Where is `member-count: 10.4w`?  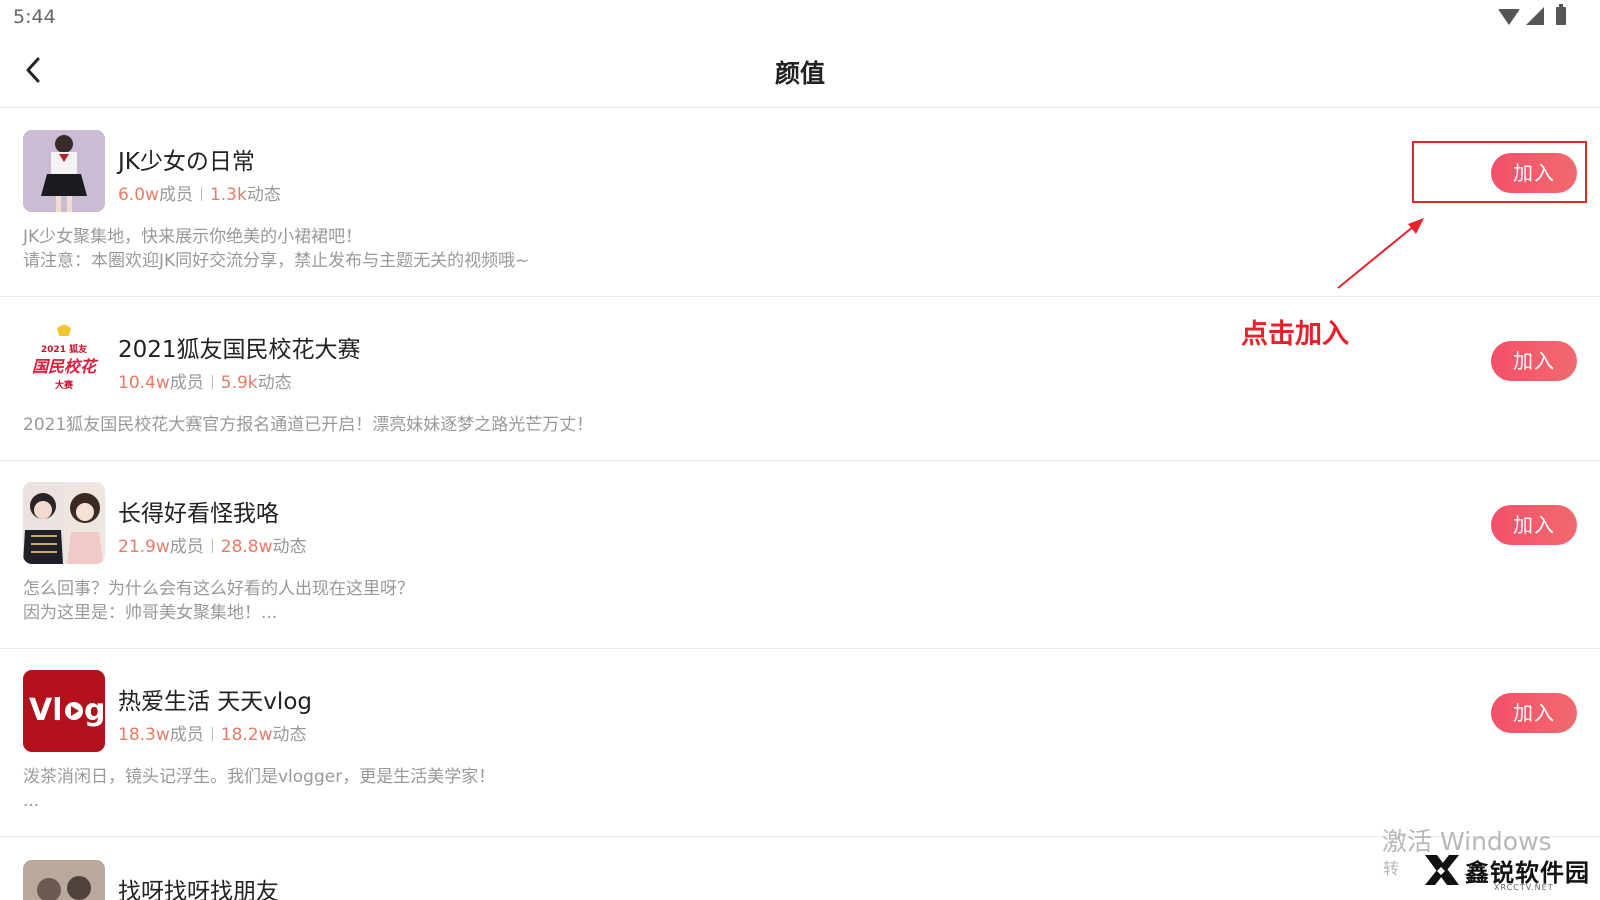 member-count: 10.4w is located at coordinates (144, 383).